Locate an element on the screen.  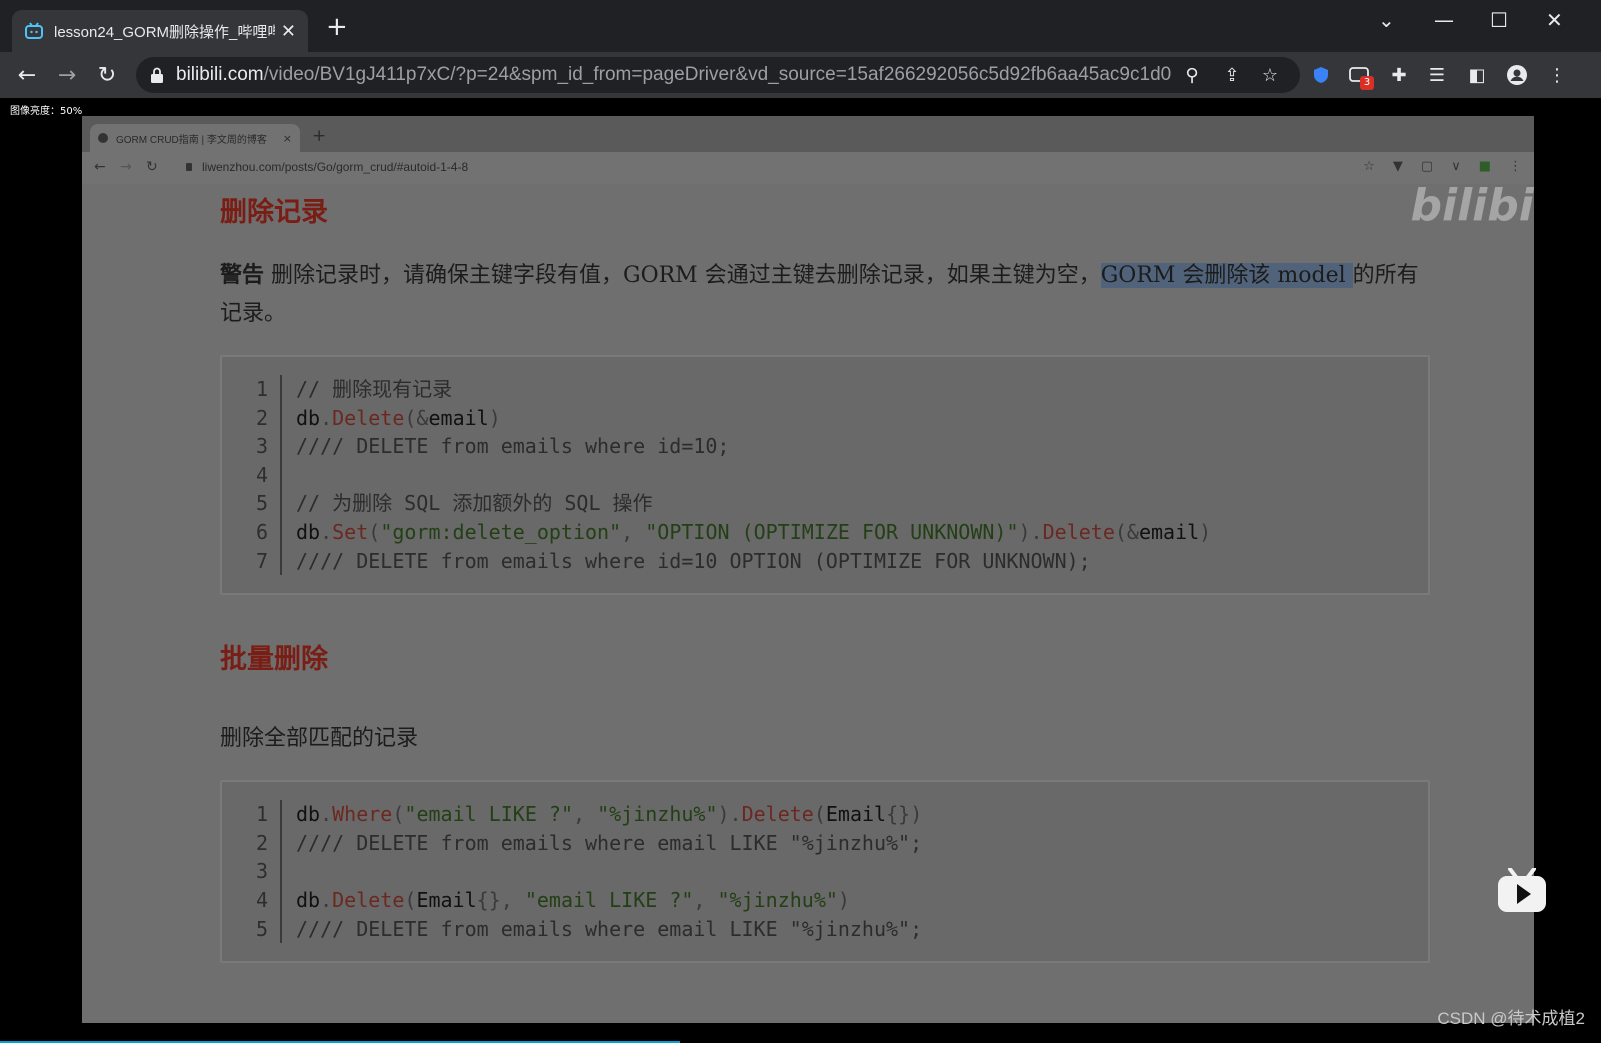
forward-icon: → is located at coordinates (67, 75).